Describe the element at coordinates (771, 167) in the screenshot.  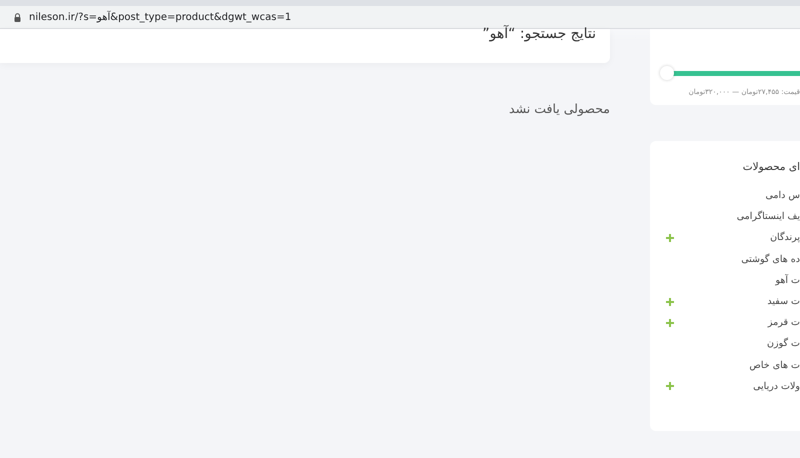
I see `categories-title: ای محصولات` at that location.